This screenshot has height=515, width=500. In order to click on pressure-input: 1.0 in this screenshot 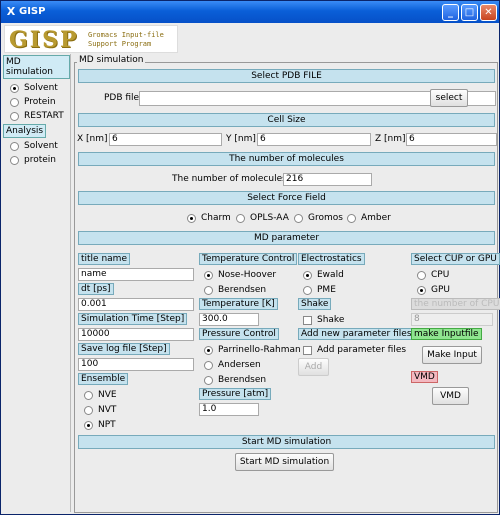, I will do `click(229, 409)`.